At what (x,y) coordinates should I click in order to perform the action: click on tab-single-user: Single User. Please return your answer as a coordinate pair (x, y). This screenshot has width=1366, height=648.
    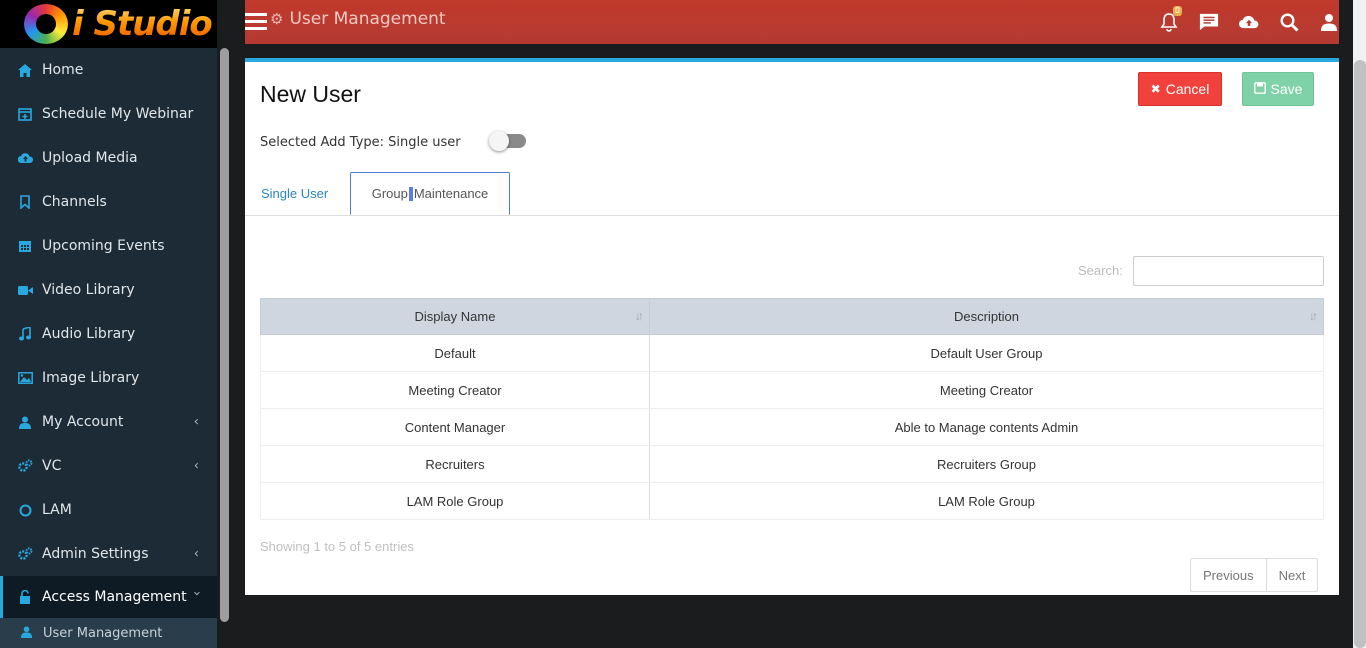
    Looking at the image, I should click on (294, 193).